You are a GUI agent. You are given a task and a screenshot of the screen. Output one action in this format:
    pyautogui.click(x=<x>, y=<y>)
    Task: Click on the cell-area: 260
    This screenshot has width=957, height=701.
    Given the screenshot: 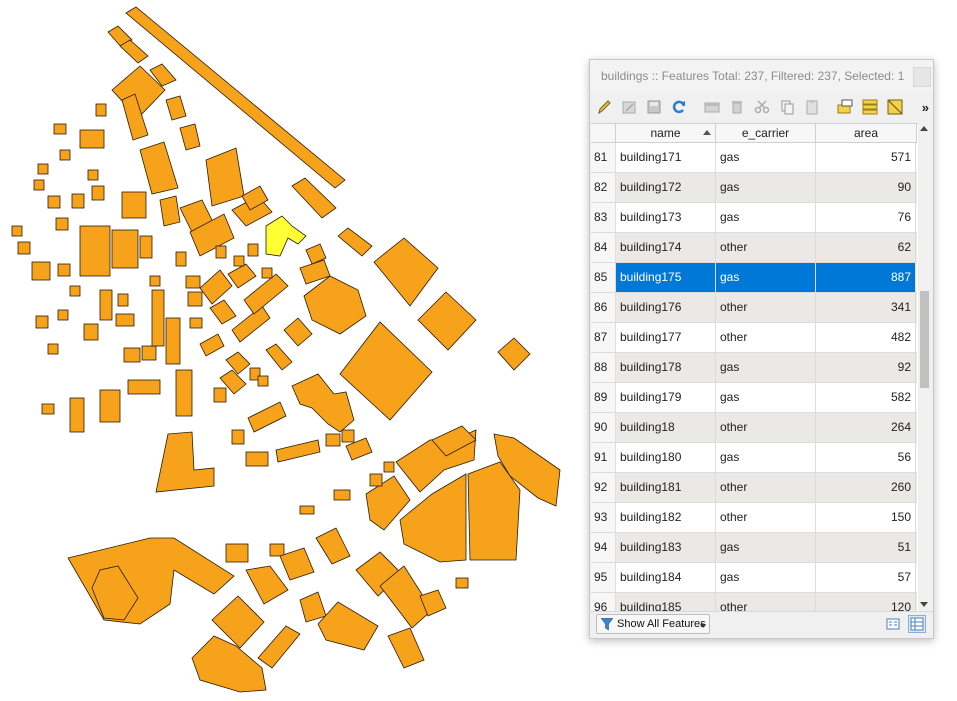 What is the action you would take?
    pyautogui.click(x=866, y=487)
    